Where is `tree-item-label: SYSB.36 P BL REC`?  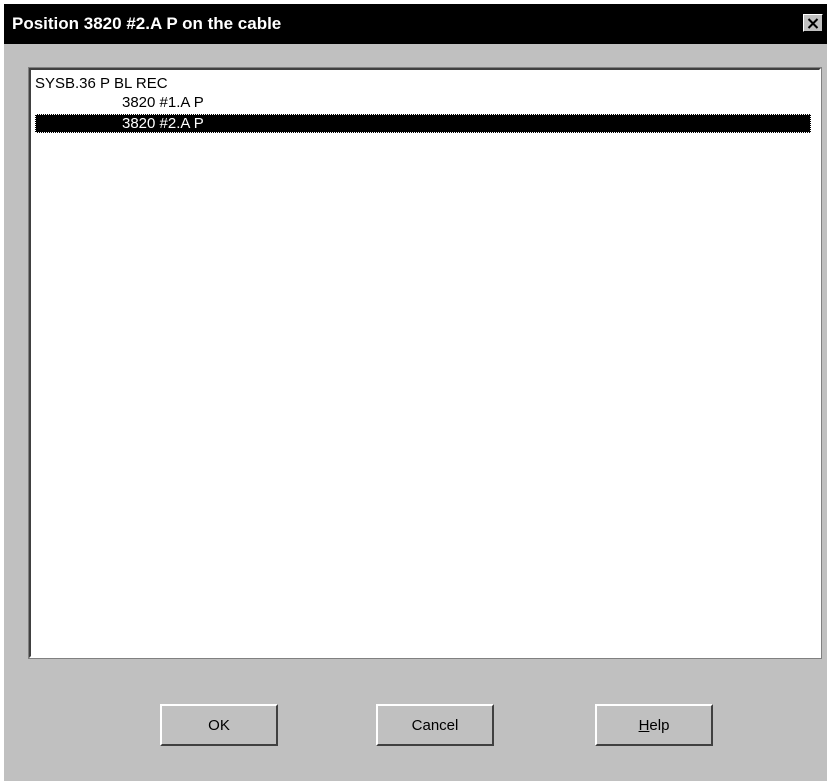
tree-item-label: SYSB.36 P BL REC is located at coordinates (101, 83).